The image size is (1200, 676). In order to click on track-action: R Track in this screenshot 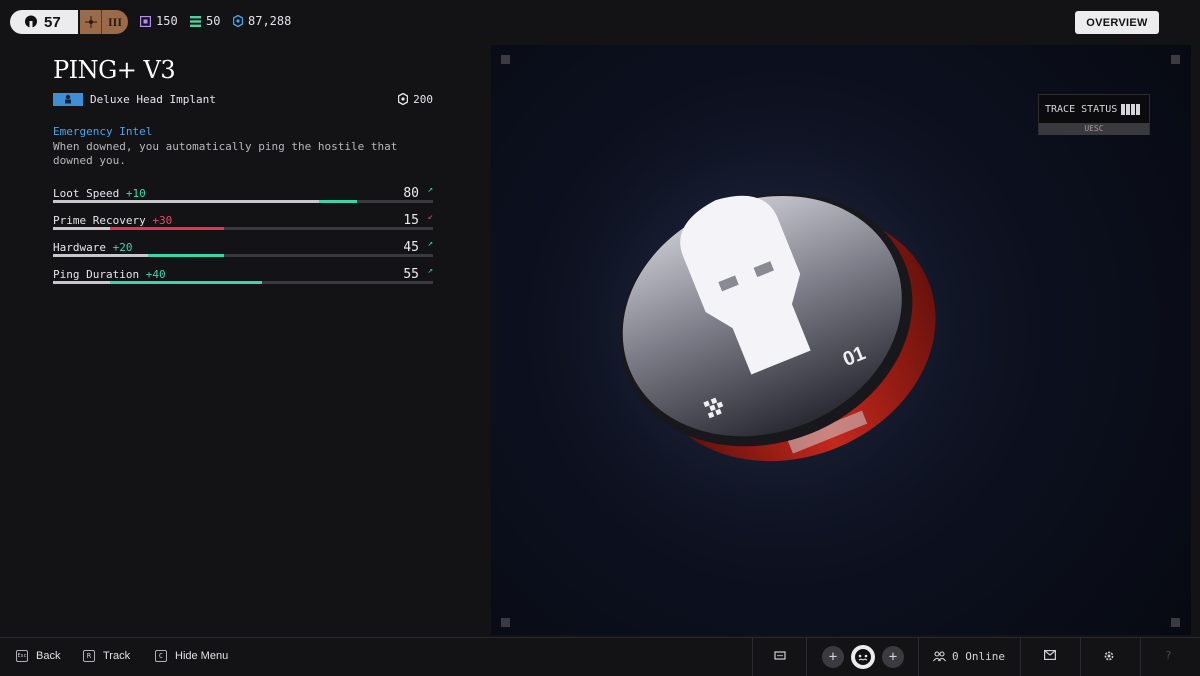, I will do `click(106, 656)`.